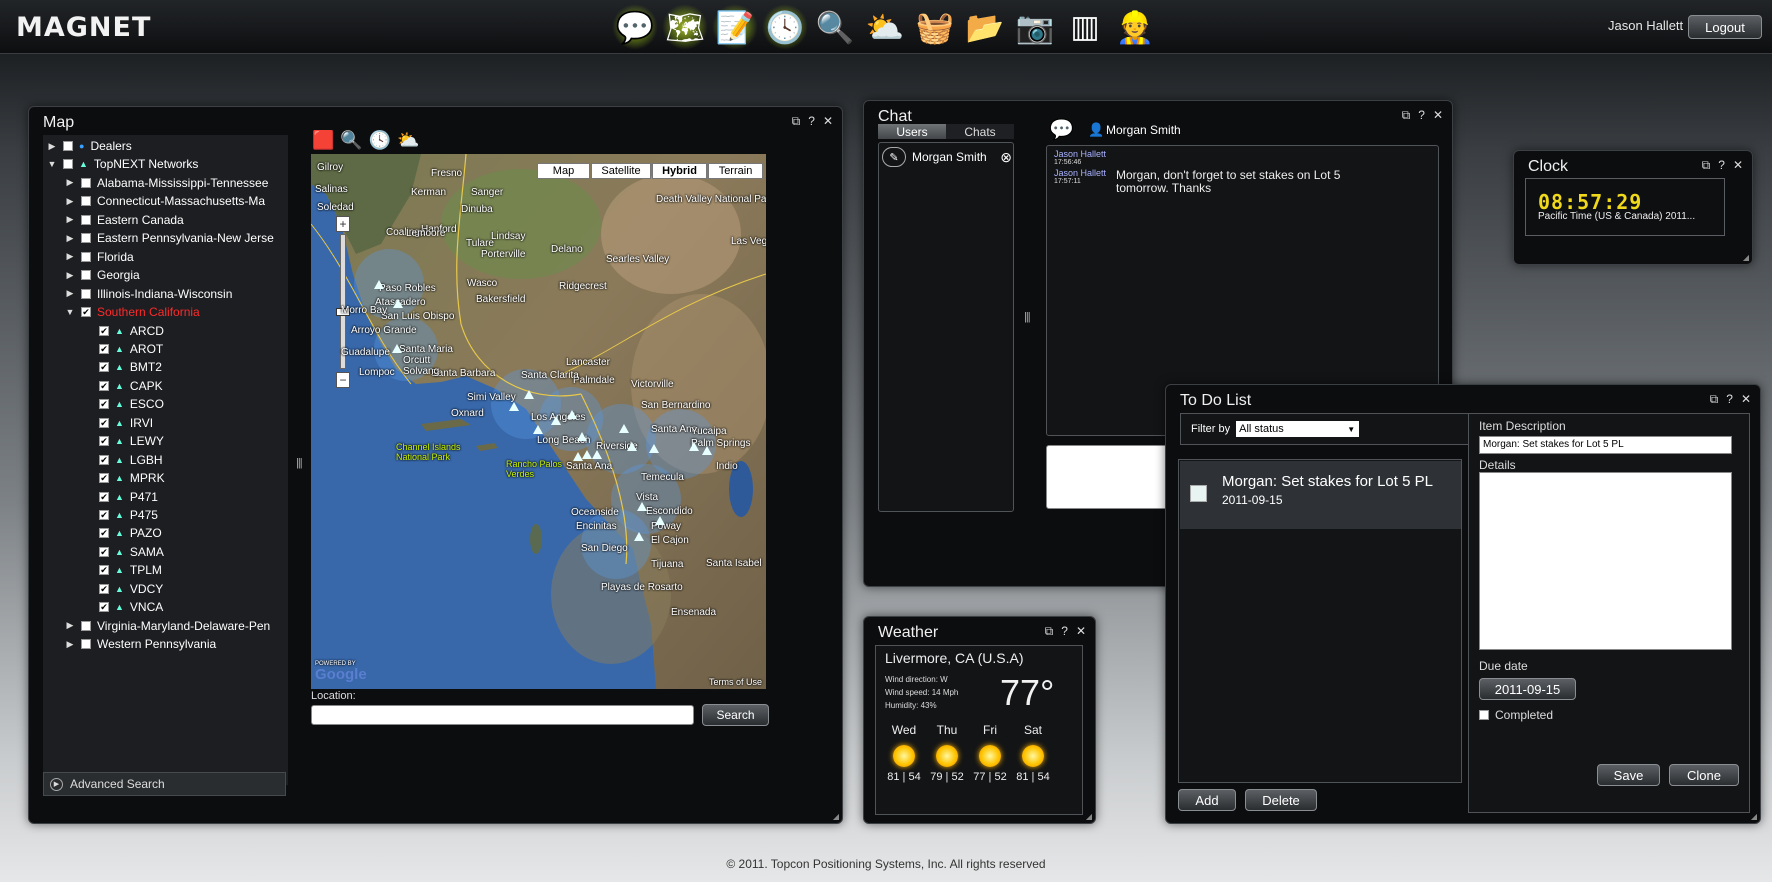  Describe the element at coordinates (120, 497) in the screenshot. I see `tree-item: ✔ ▲ P471` at that location.